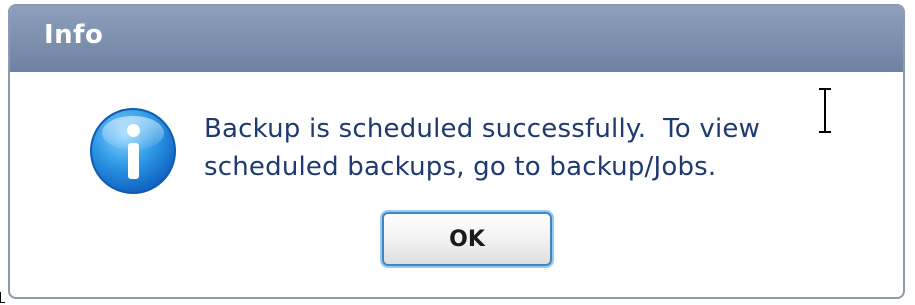  Describe the element at coordinates (460, 167) in the screenshot. I see `message-line-2: scheduled backups, go to backup/Jobs.` at that location.